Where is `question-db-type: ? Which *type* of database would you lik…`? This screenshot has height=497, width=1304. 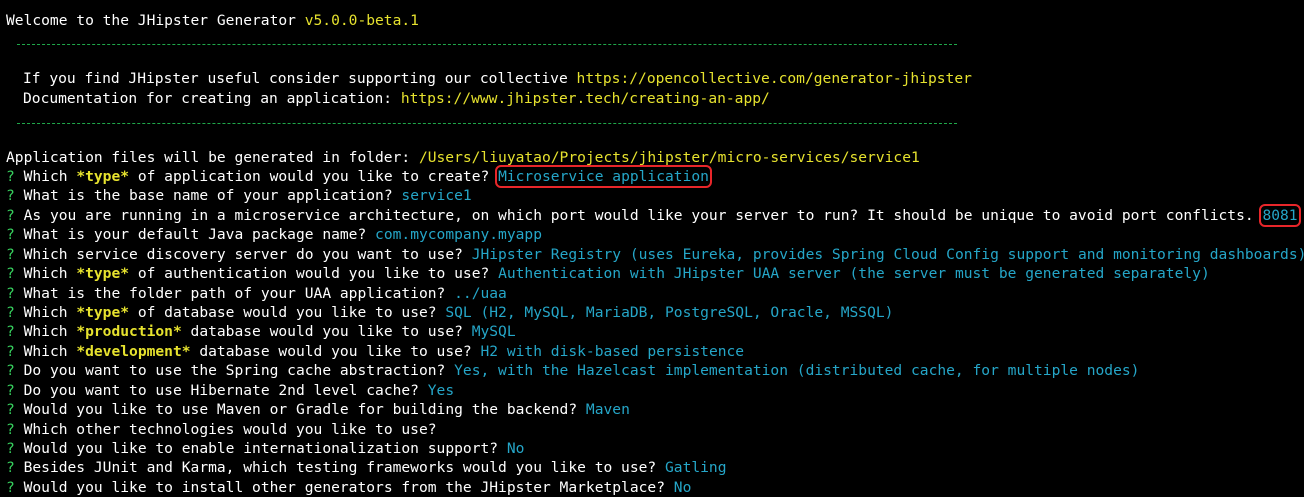
question-db-type: ? Which *type* of database would you lik… is located at coordinates (449, 312).